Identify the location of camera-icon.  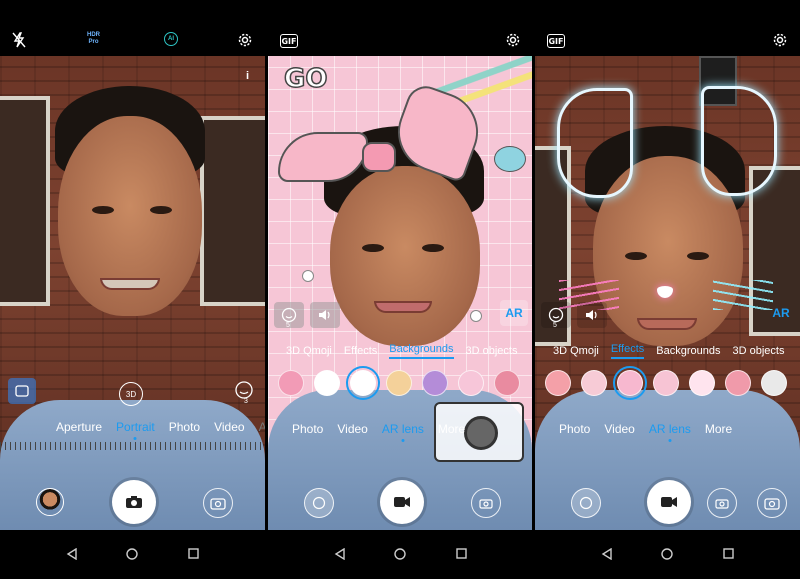
(486, 504).